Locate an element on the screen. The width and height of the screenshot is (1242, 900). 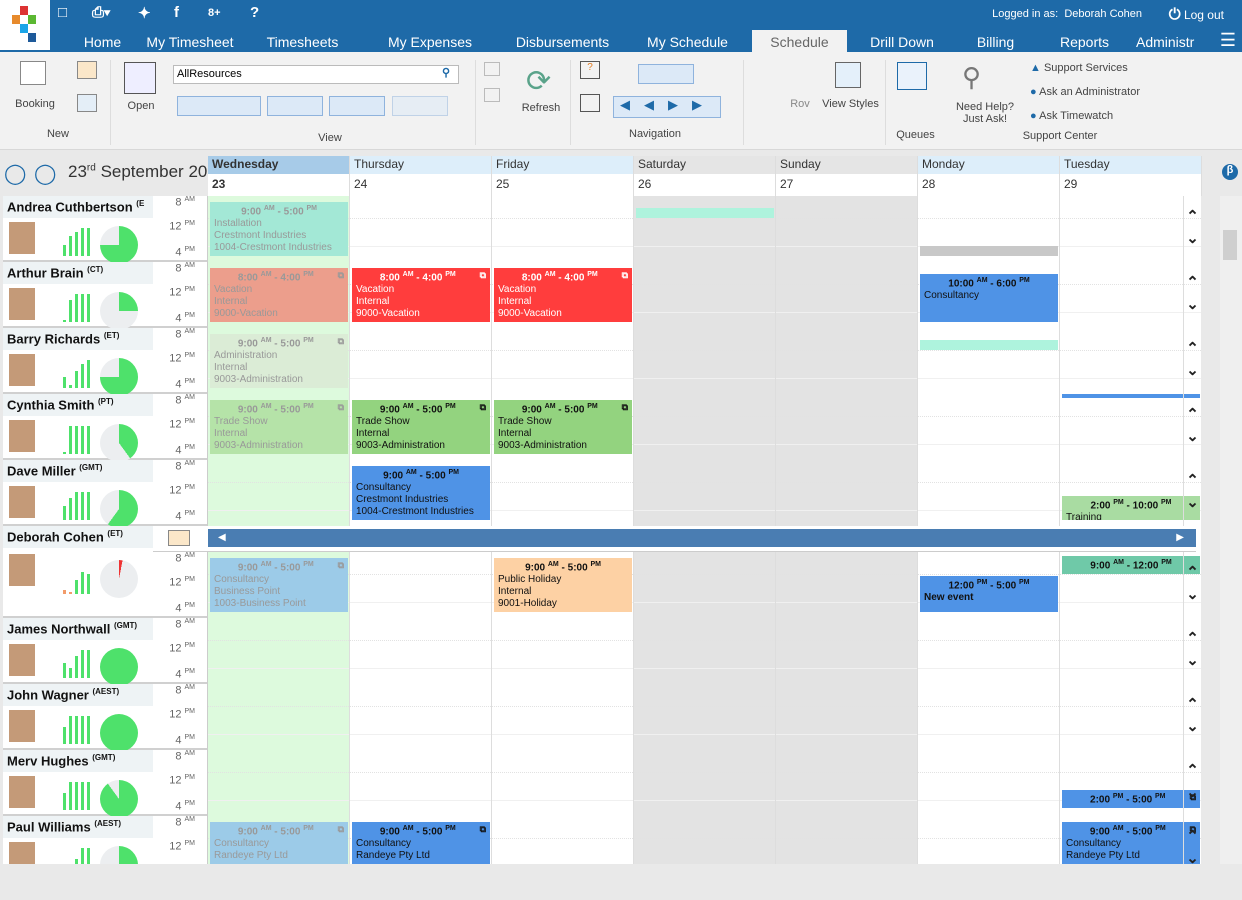
nav-arrows: ◀◀▶▶ is located at coordinates (667, 107).